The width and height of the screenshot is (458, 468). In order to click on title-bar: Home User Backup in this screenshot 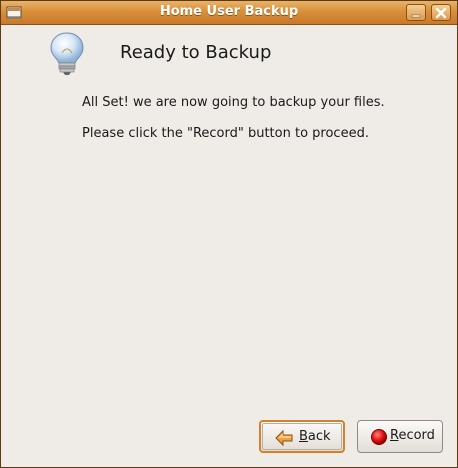, I will do `click(229, 13)`.